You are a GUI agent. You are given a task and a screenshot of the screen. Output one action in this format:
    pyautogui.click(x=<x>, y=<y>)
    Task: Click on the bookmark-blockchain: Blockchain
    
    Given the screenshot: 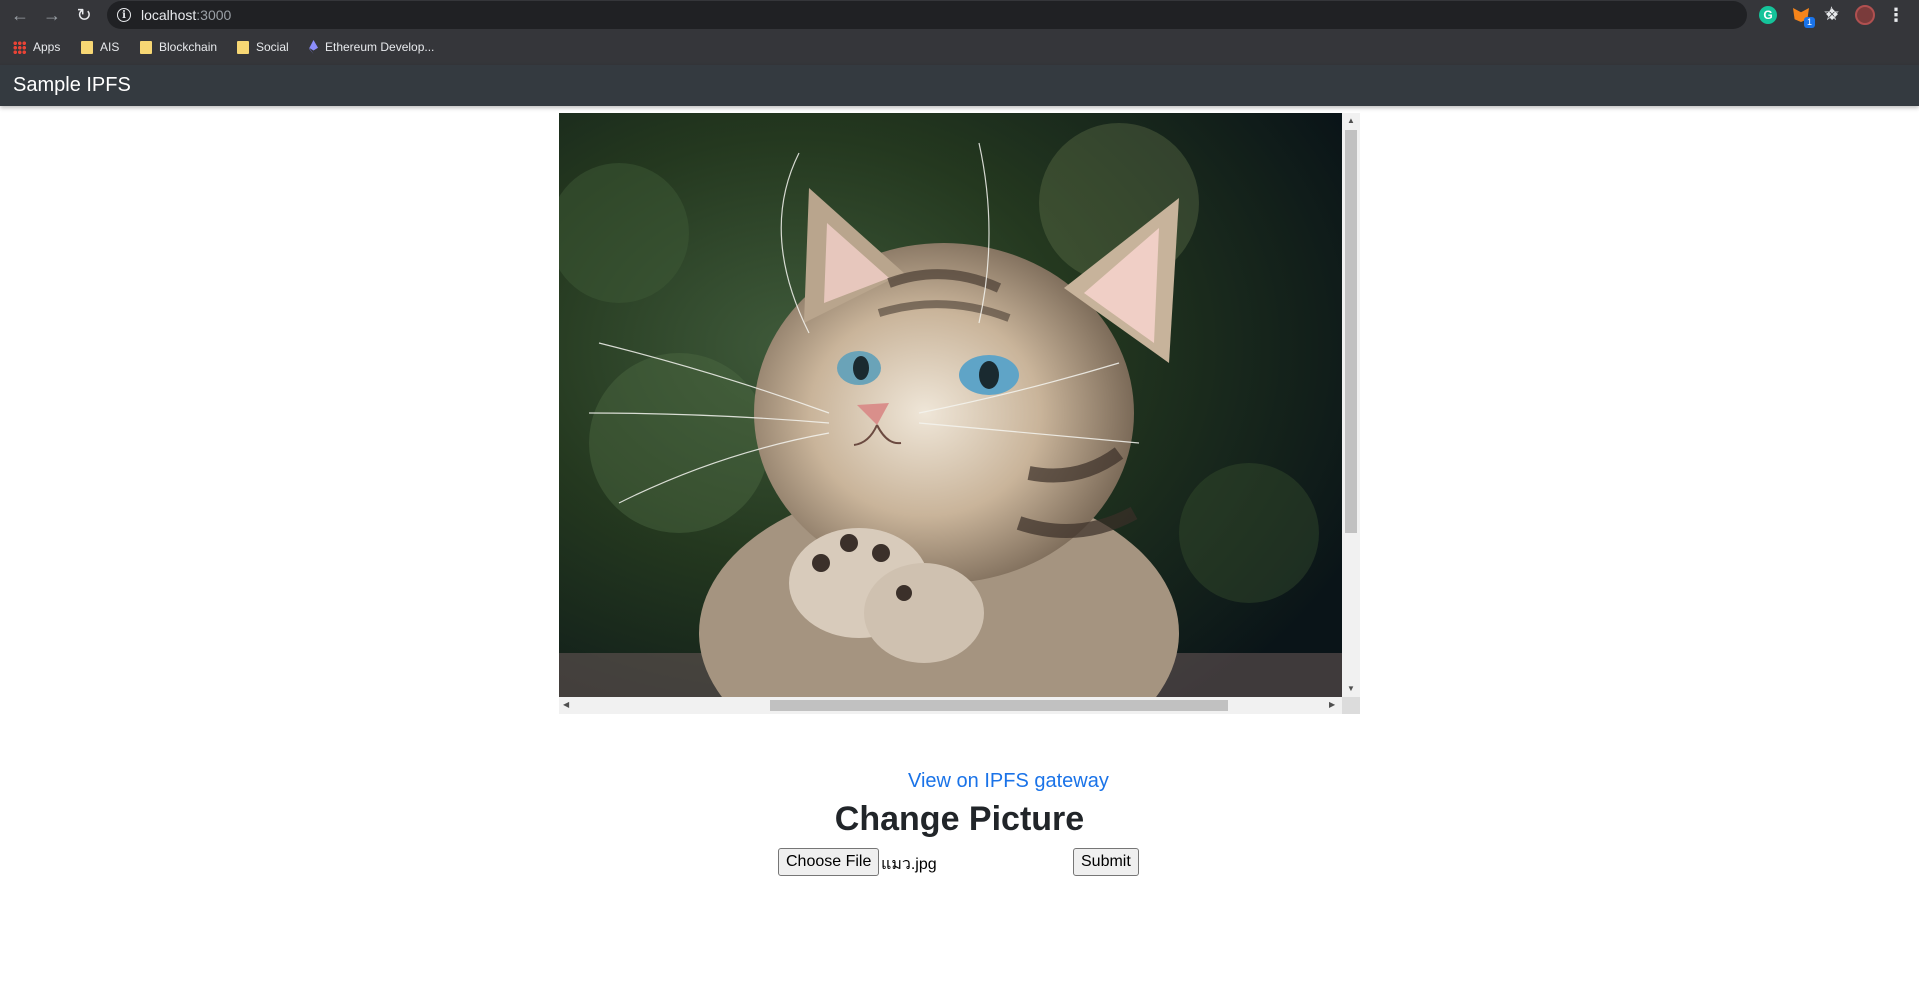 What is the action you would take?
    pyautogui.click(x=178, y=47)
    